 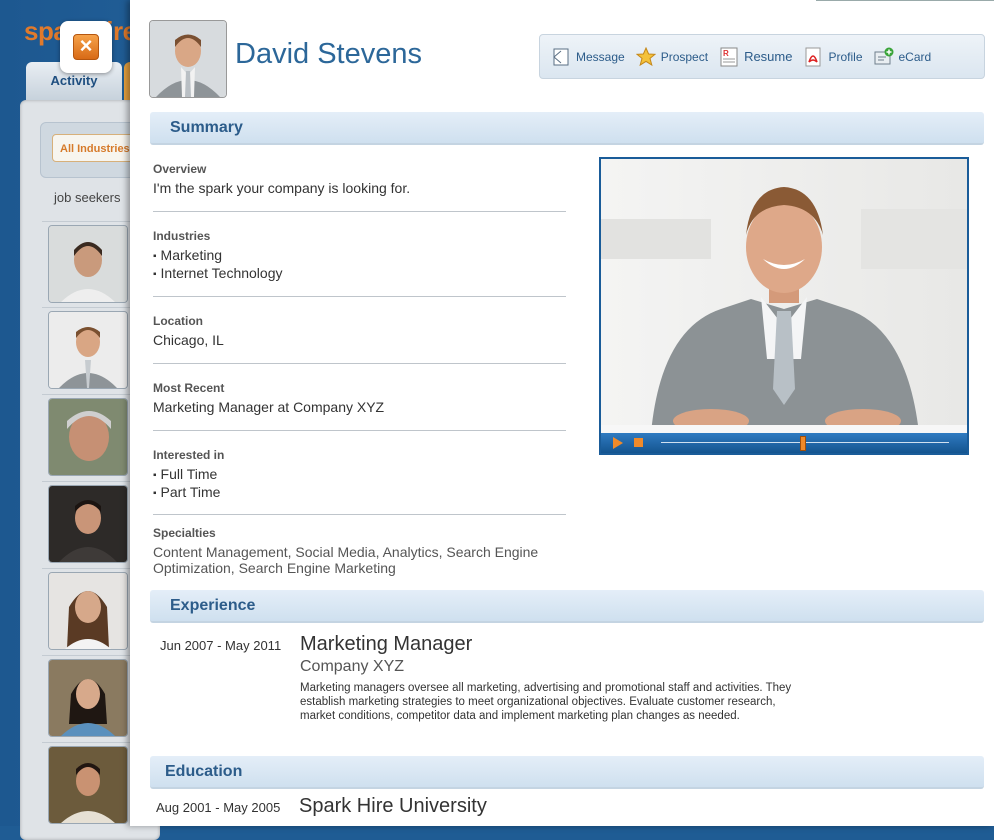 I want to click on interest-item: Full Time, so click(x=359, y=475).